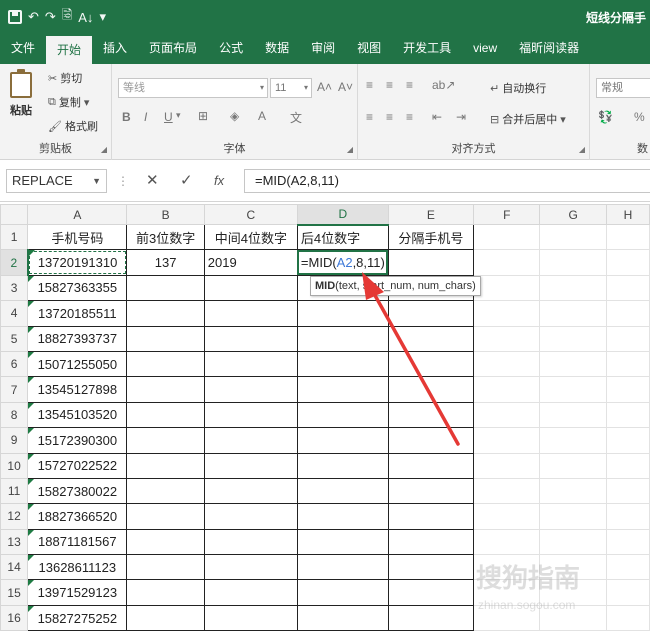 The width and height of the screenshot is (650, 642). Describe the element at coordinates (262, 116) in the screenshot. I see `font-color-icon: A` at that location.